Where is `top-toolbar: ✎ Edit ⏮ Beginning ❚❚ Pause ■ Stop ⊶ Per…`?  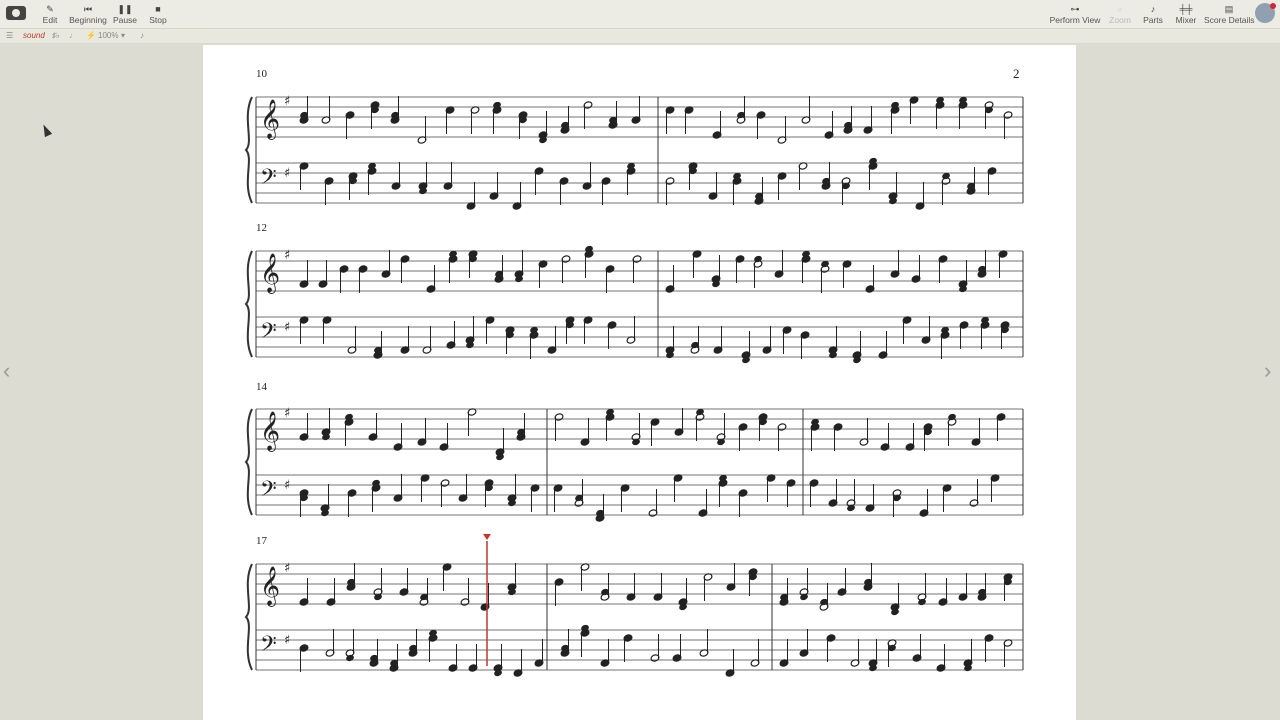
top-toolbar: ✎ Edit ⏮ Beginning ❚❚ Pause ■ Stop ⊶ Per… is located at coordinates (640, 14).